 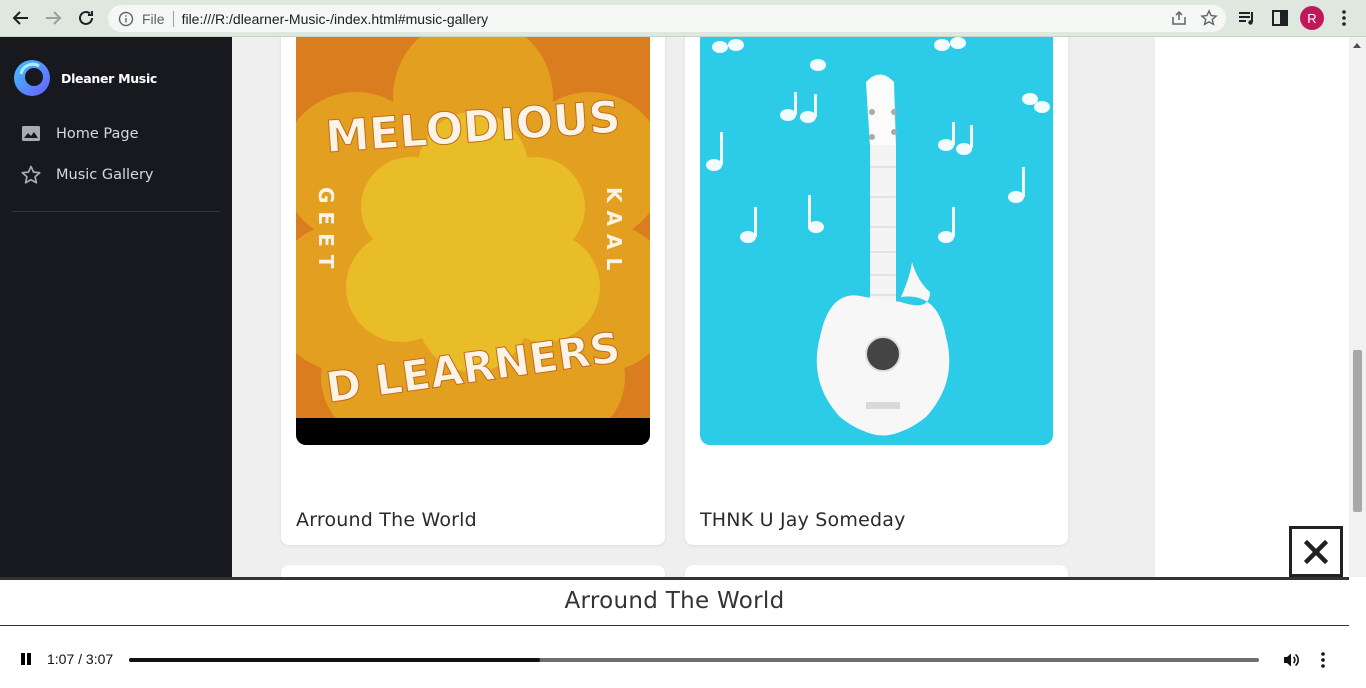 I want to click on reload-button, so click(x=86, y=18).